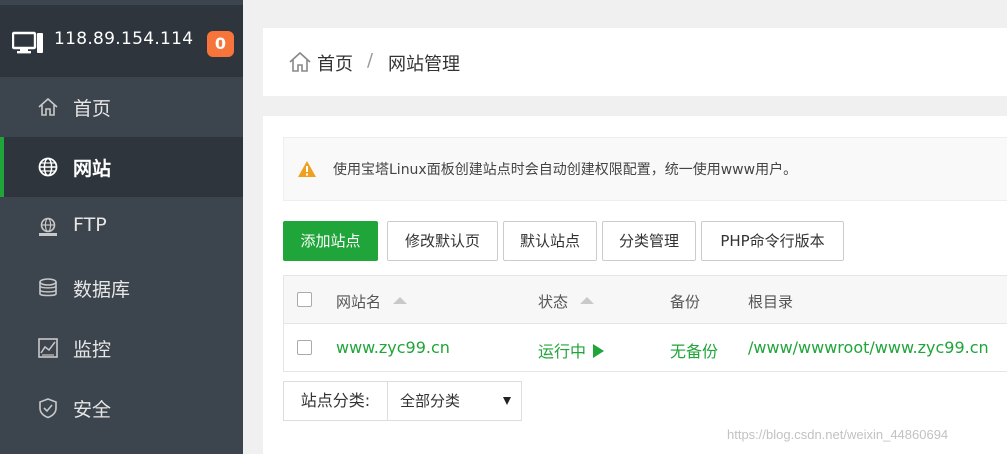  What do you see at coordinates (27, 42) in the screenshot?
I see `monitor-icon` at bounding box center [27, 42].